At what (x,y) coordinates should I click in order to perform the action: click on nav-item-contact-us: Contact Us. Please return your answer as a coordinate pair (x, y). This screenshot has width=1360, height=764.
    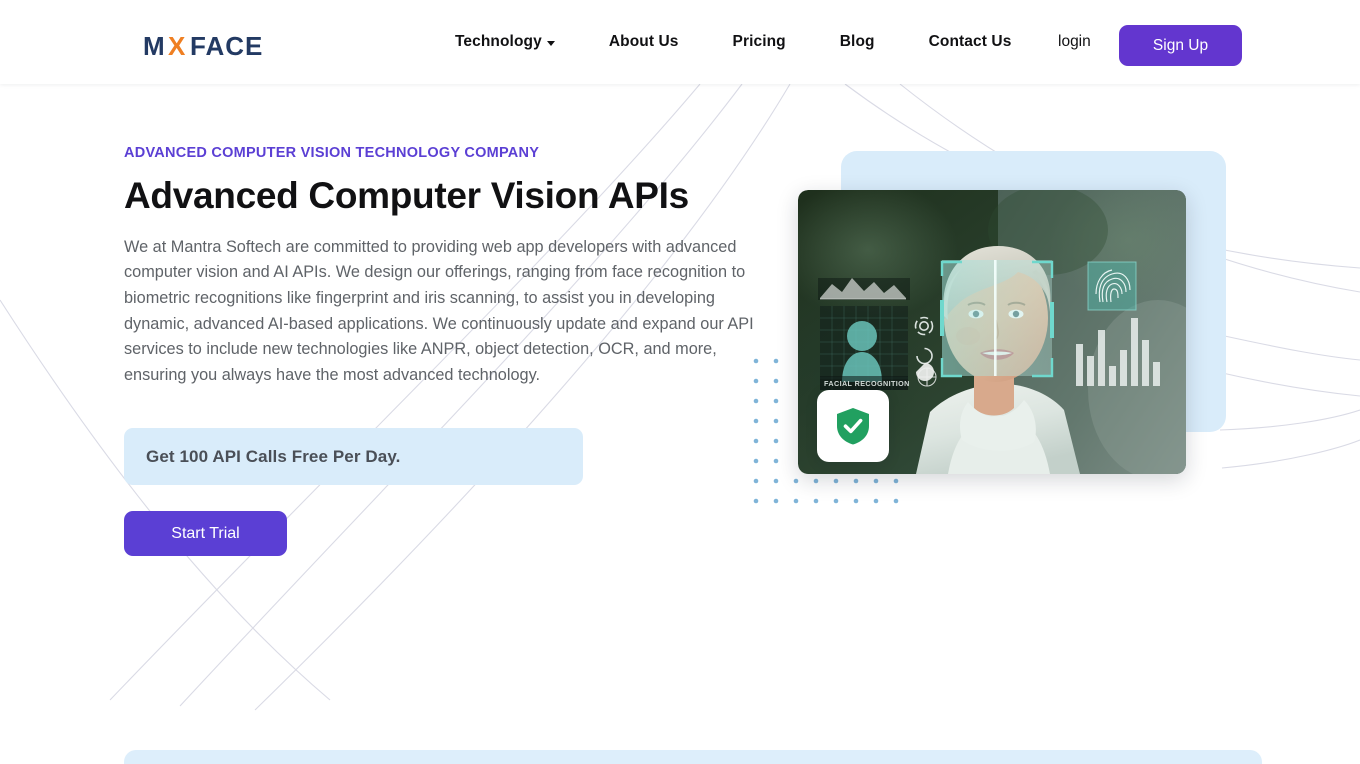
    Looking at the image, I should click on (970, 42).